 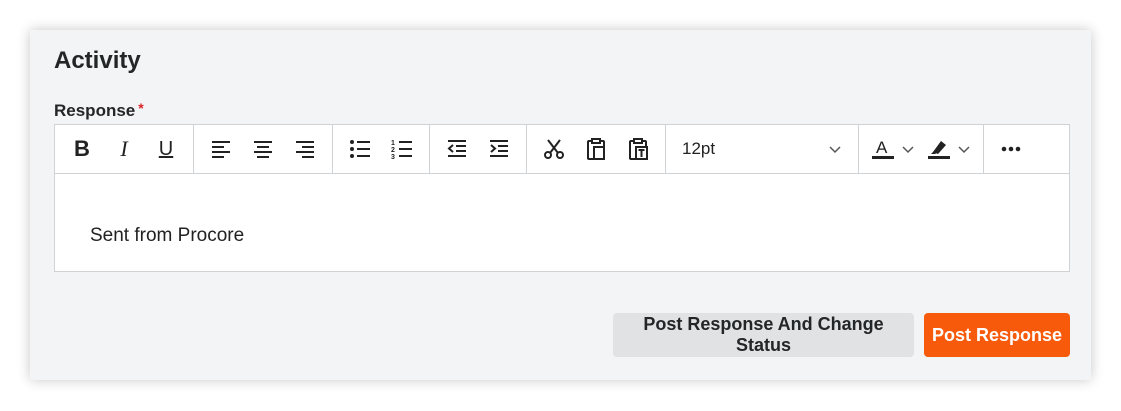 I want to click on outdent-button, so click(x=457, y=149).